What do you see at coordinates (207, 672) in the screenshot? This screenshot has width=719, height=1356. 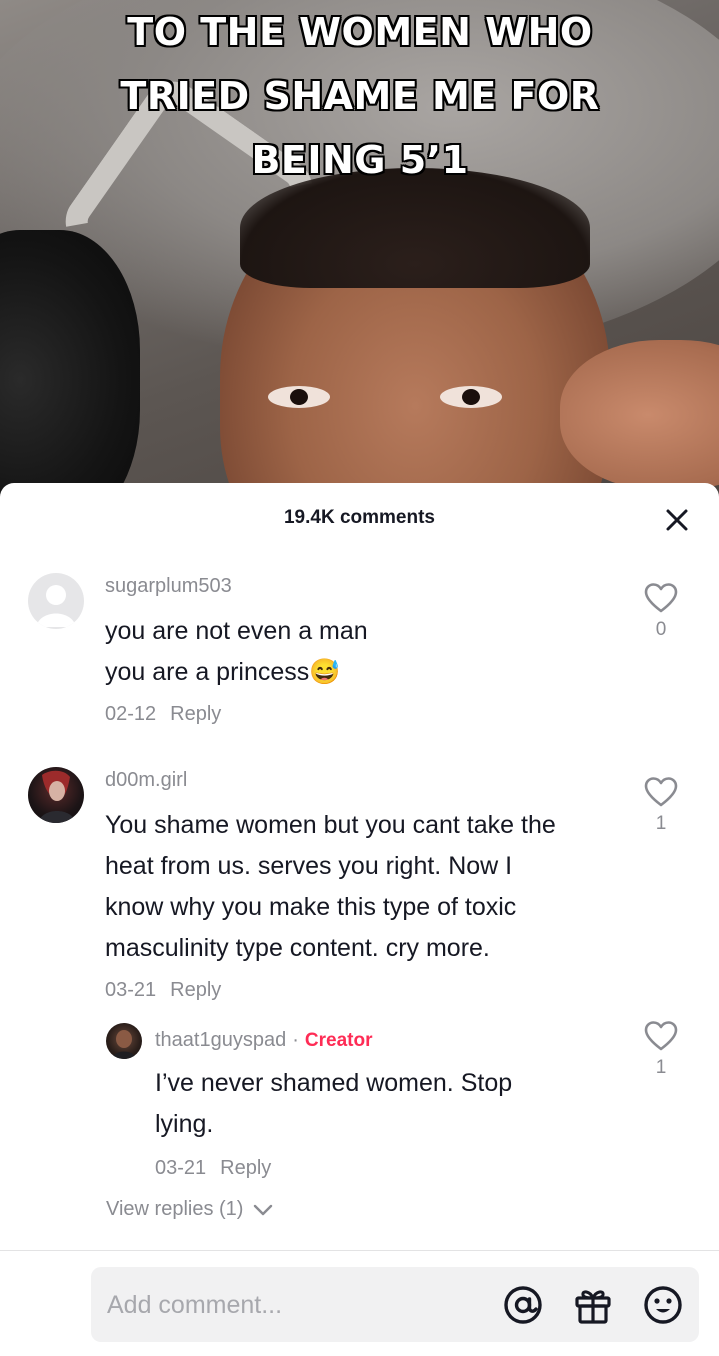 I see `comment-text-line-part: you are a princess` at bounding box center [207, 672].